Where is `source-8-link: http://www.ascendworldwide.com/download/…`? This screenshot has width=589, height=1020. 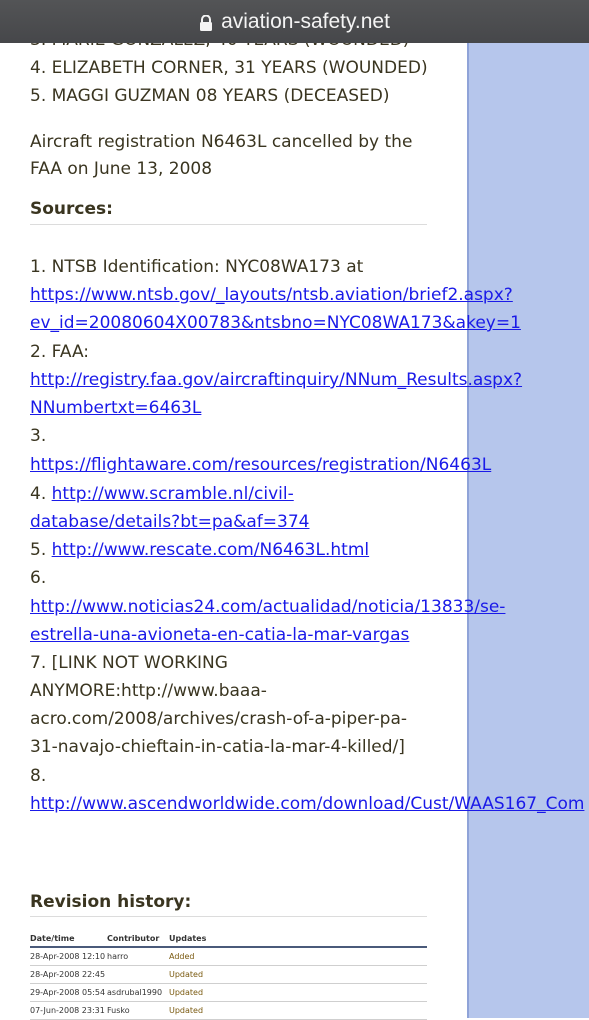 source-8-link: http://www.ascendworldwide.com/download/… is located at coordinates (307, 804).